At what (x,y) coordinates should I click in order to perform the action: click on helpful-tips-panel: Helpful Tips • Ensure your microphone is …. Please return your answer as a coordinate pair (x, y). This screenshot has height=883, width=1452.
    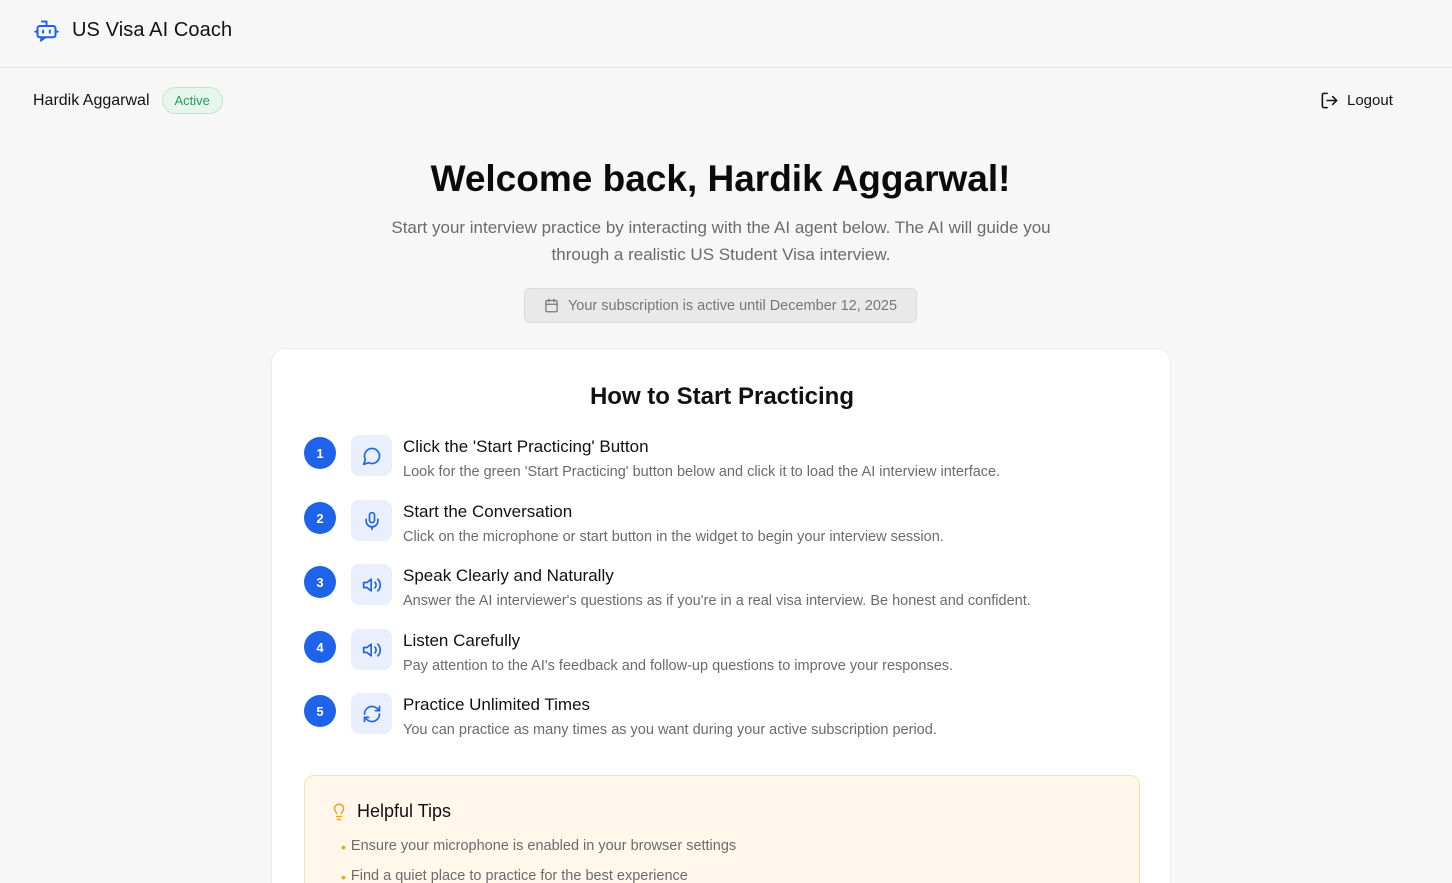
    Looking at the image, I should click on (722, 829).